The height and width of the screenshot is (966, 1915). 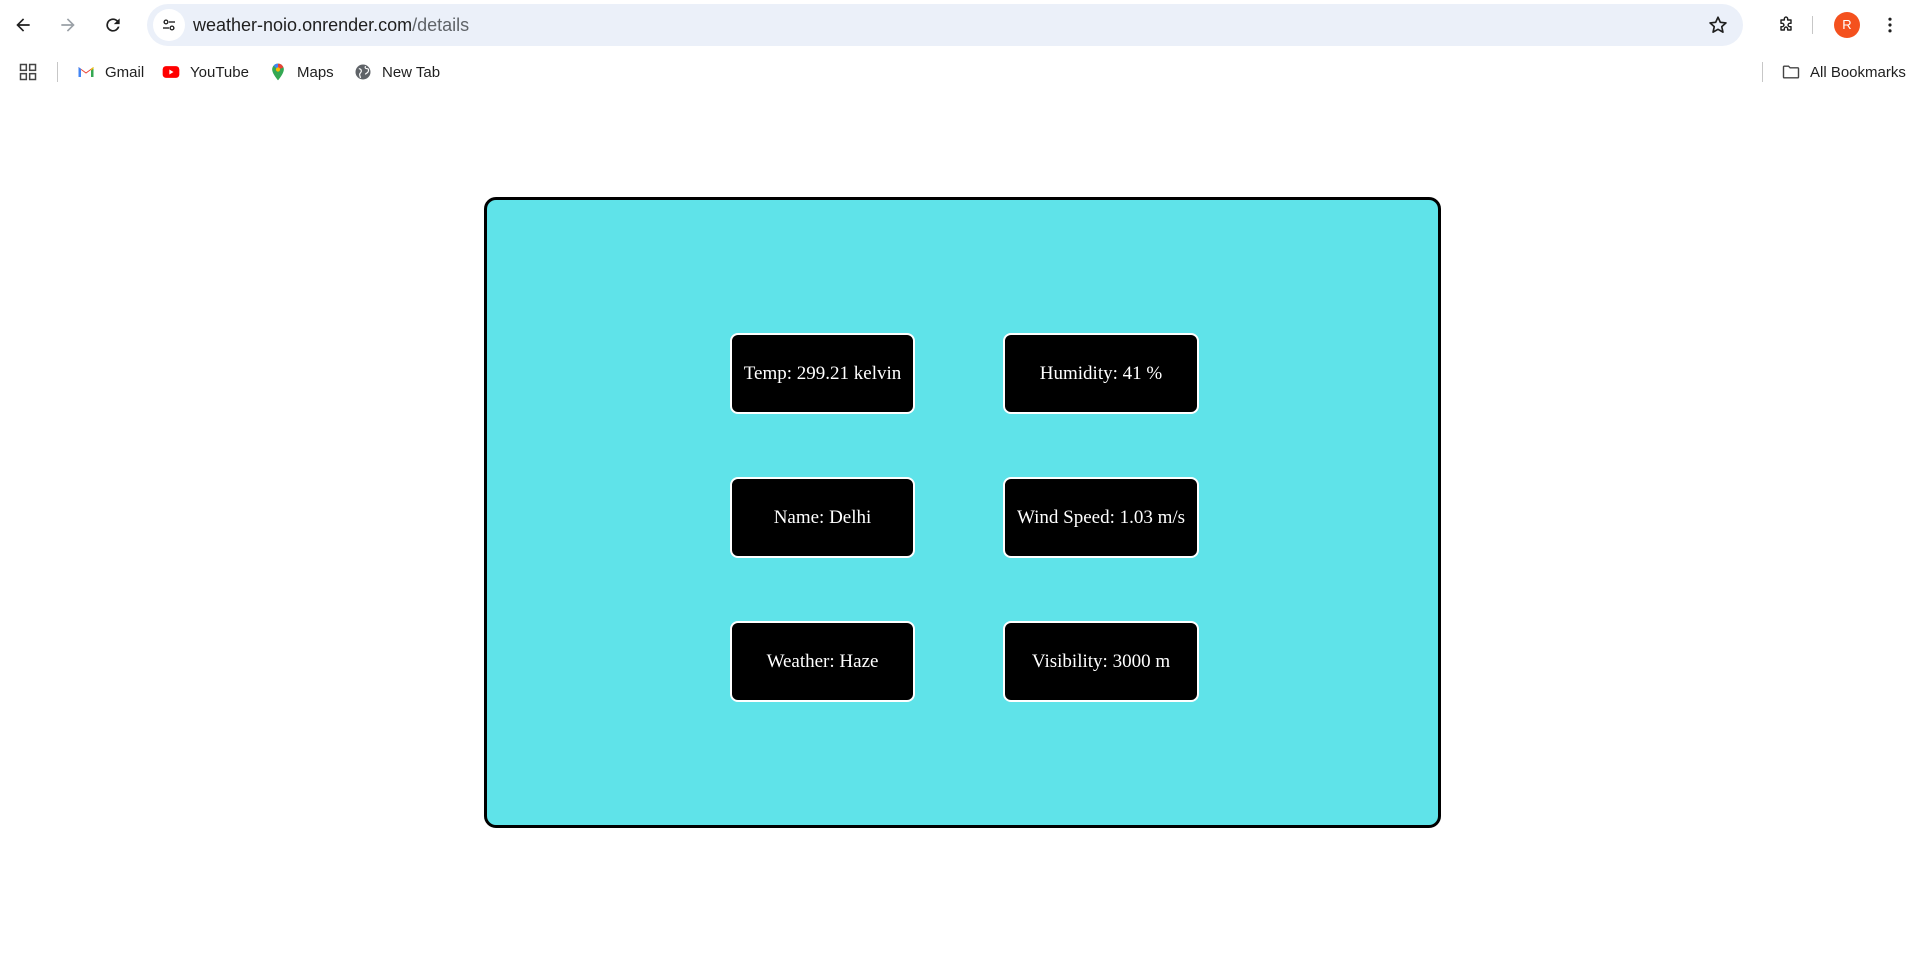 I want to click on bookmark-youtube: YouTube, so click(x=205, y=72).